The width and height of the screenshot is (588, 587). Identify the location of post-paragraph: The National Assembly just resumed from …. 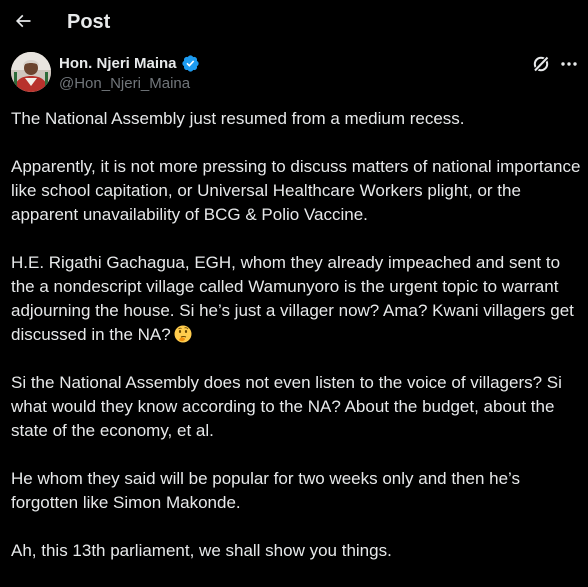
(238, 118).